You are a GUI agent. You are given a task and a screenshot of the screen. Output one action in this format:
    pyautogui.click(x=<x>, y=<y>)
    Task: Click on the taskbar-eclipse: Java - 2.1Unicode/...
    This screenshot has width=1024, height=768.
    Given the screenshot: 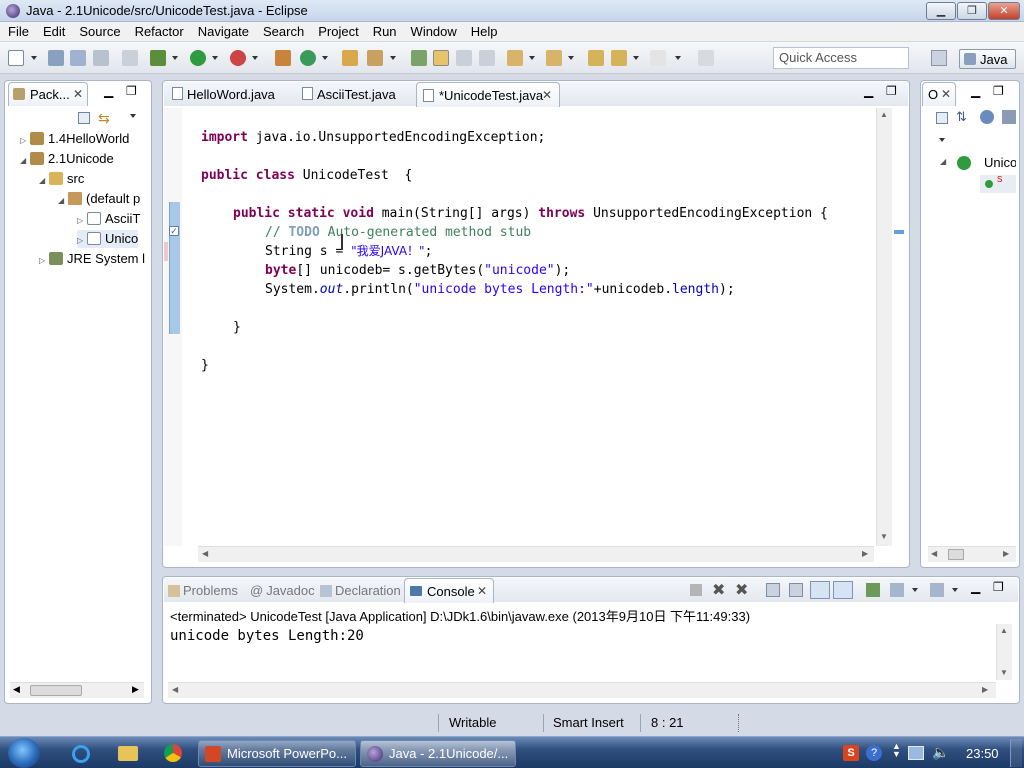 What is the action you would take?
    pyautogui.click(x=438, y=753)
    